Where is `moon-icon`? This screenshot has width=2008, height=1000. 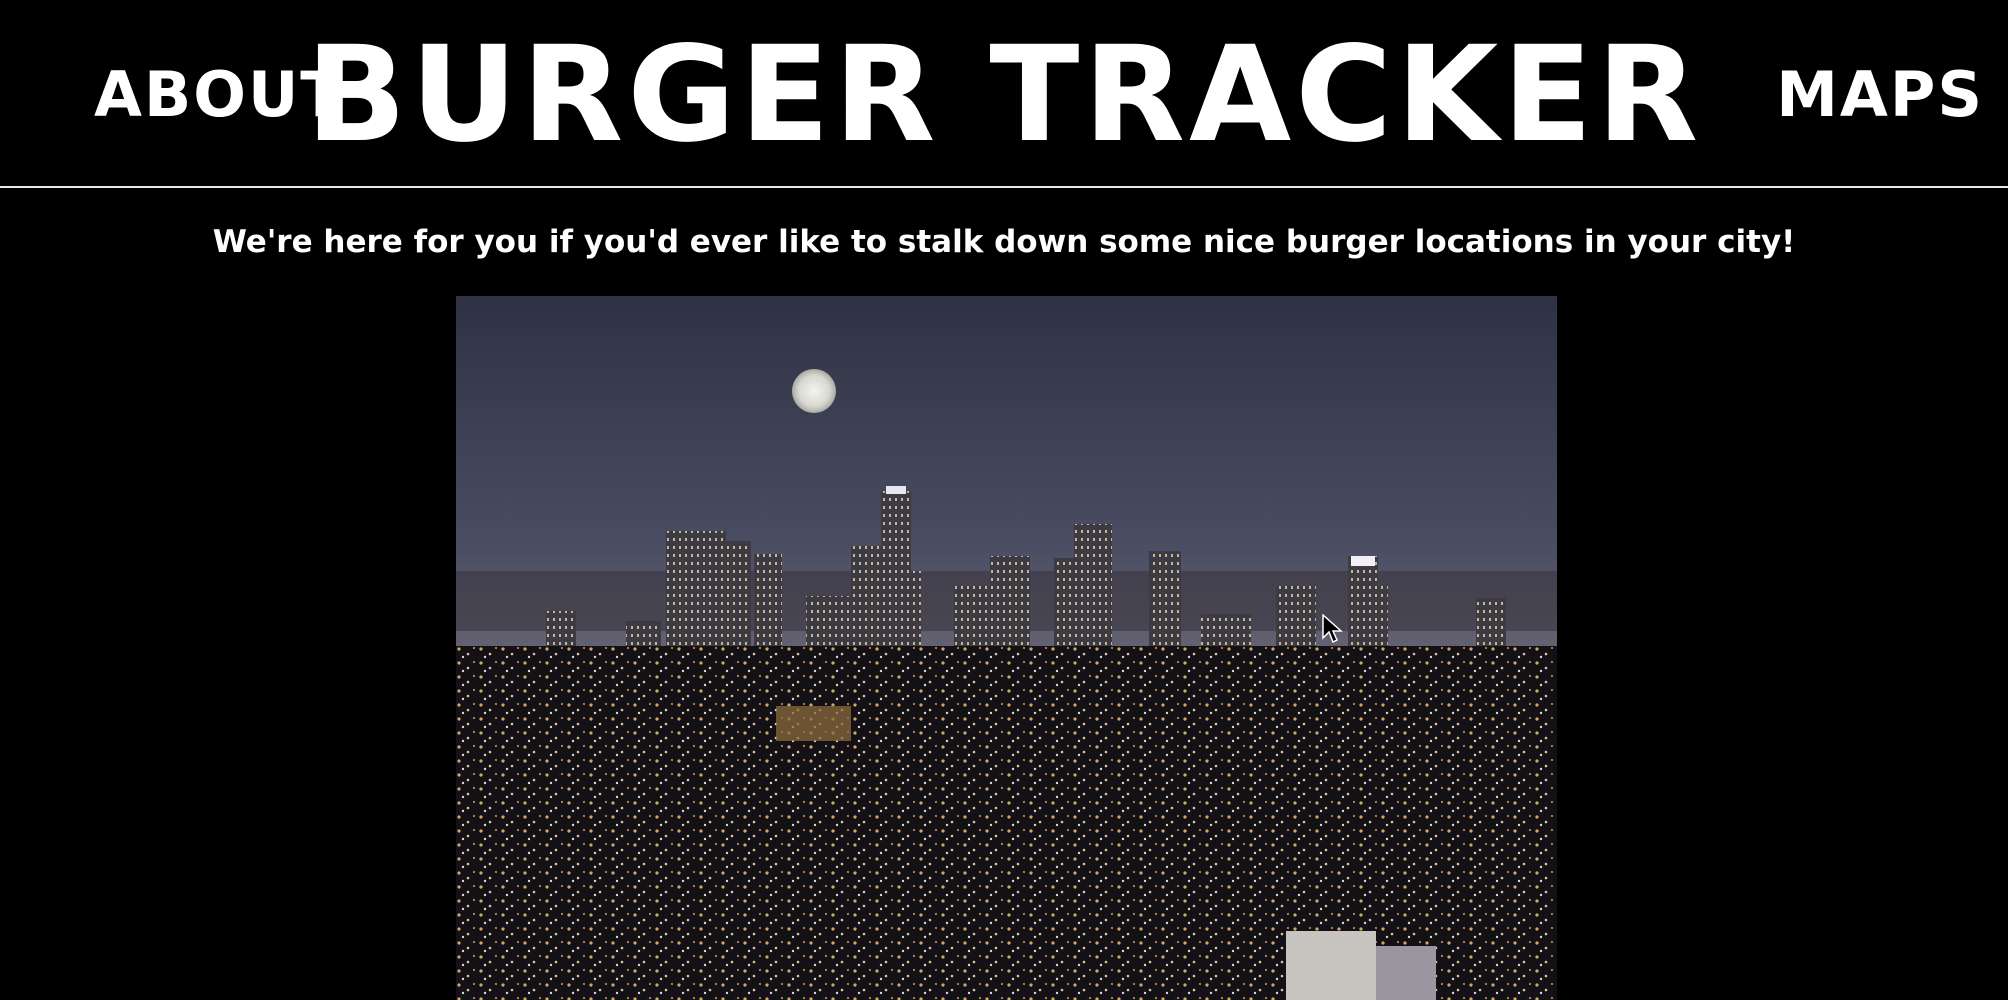
moon-icon is located at coordinates (814, 391).